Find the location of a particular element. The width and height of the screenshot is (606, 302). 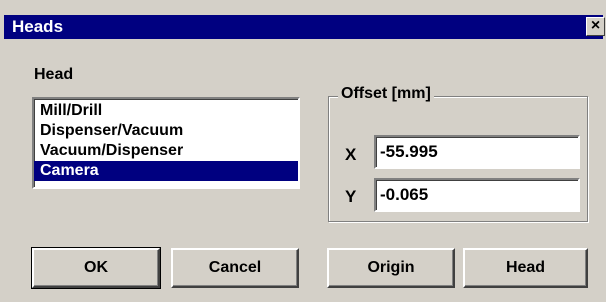

close-icon: × is located at coordinates (595, 25).